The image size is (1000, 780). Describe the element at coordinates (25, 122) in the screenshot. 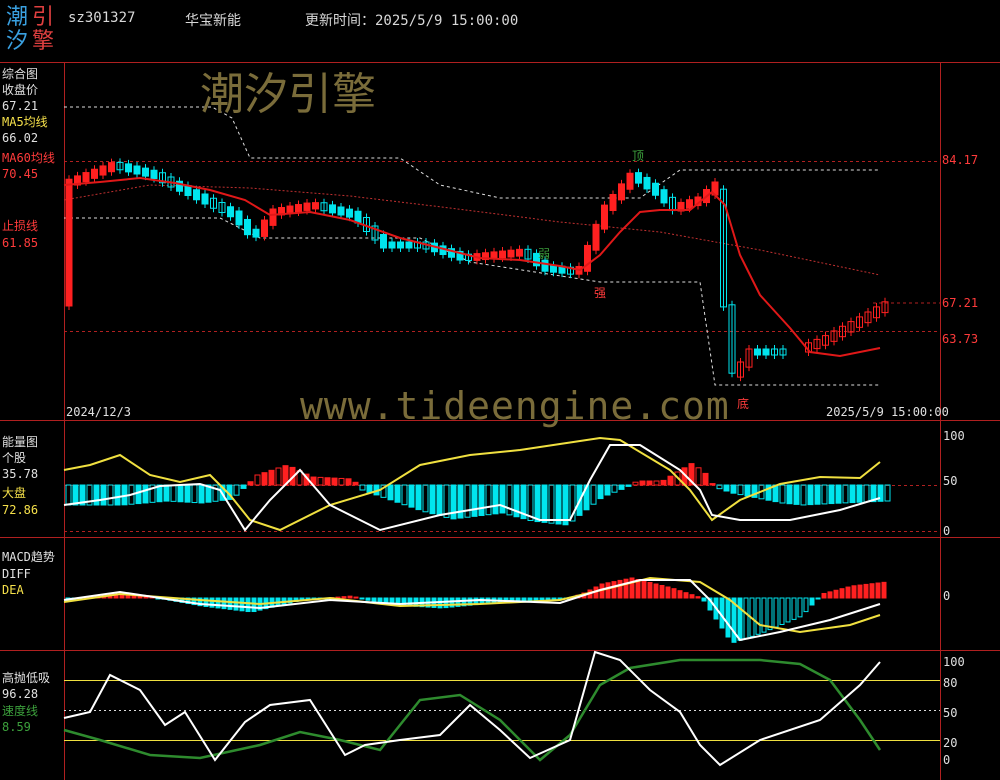

I see `ma5-label: MA5均线` at that location.